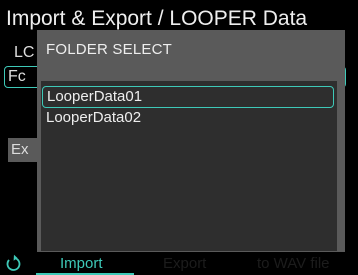  I want to click on dialog-title: FOLDER SELECT, so click(109, 49).